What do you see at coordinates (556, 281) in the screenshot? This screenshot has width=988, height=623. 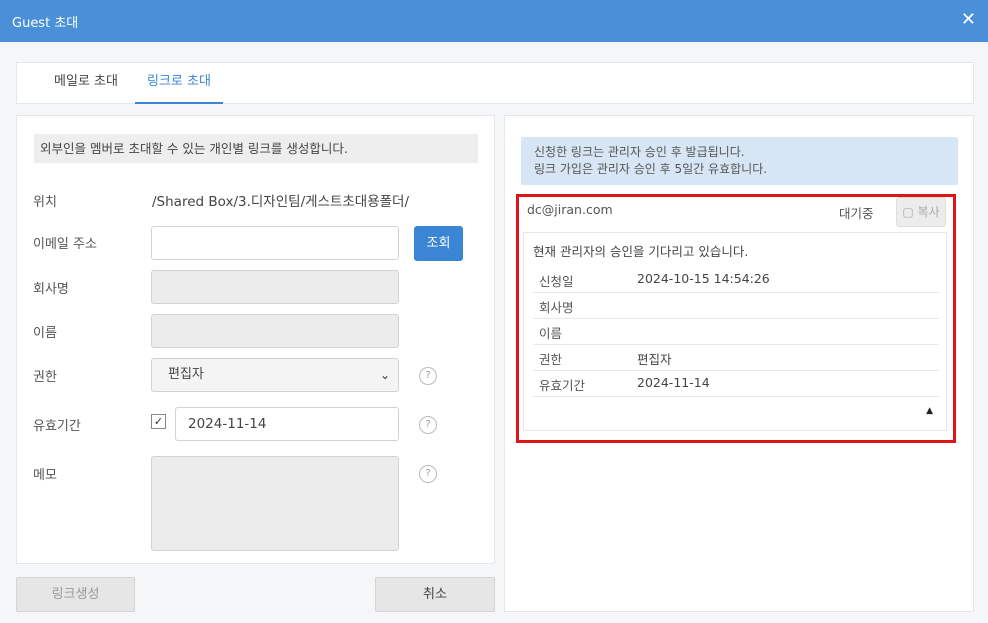 I see `detail-key: 신청일` at bounding box center [556, 281].